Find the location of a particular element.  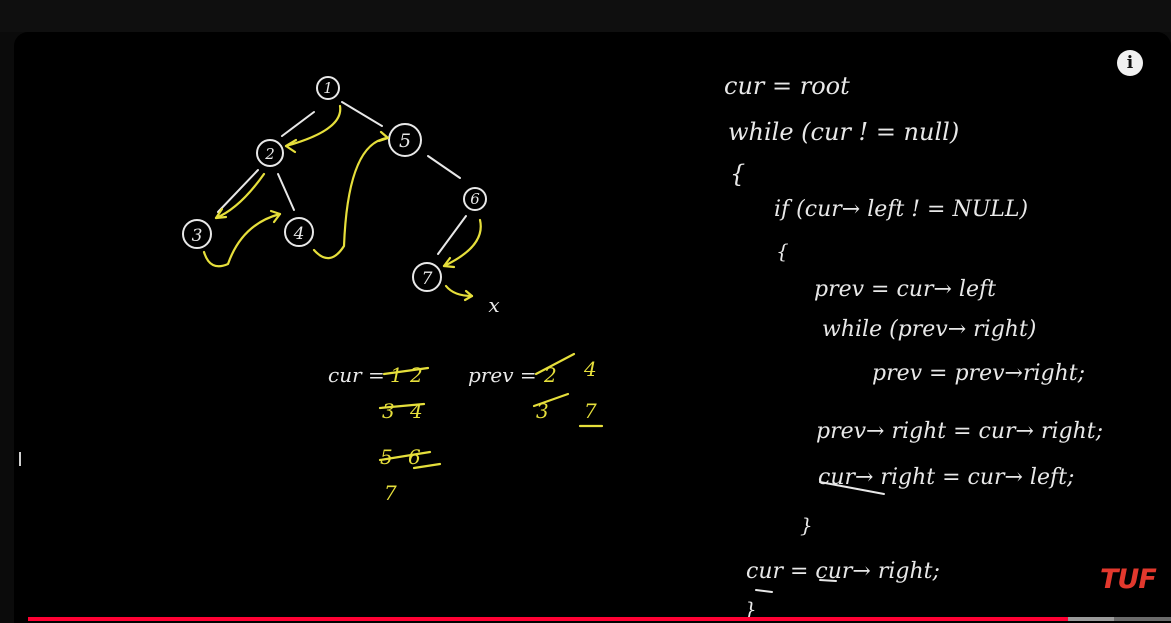

trace-prev-2: 2 is located at coordinates (550, 375).